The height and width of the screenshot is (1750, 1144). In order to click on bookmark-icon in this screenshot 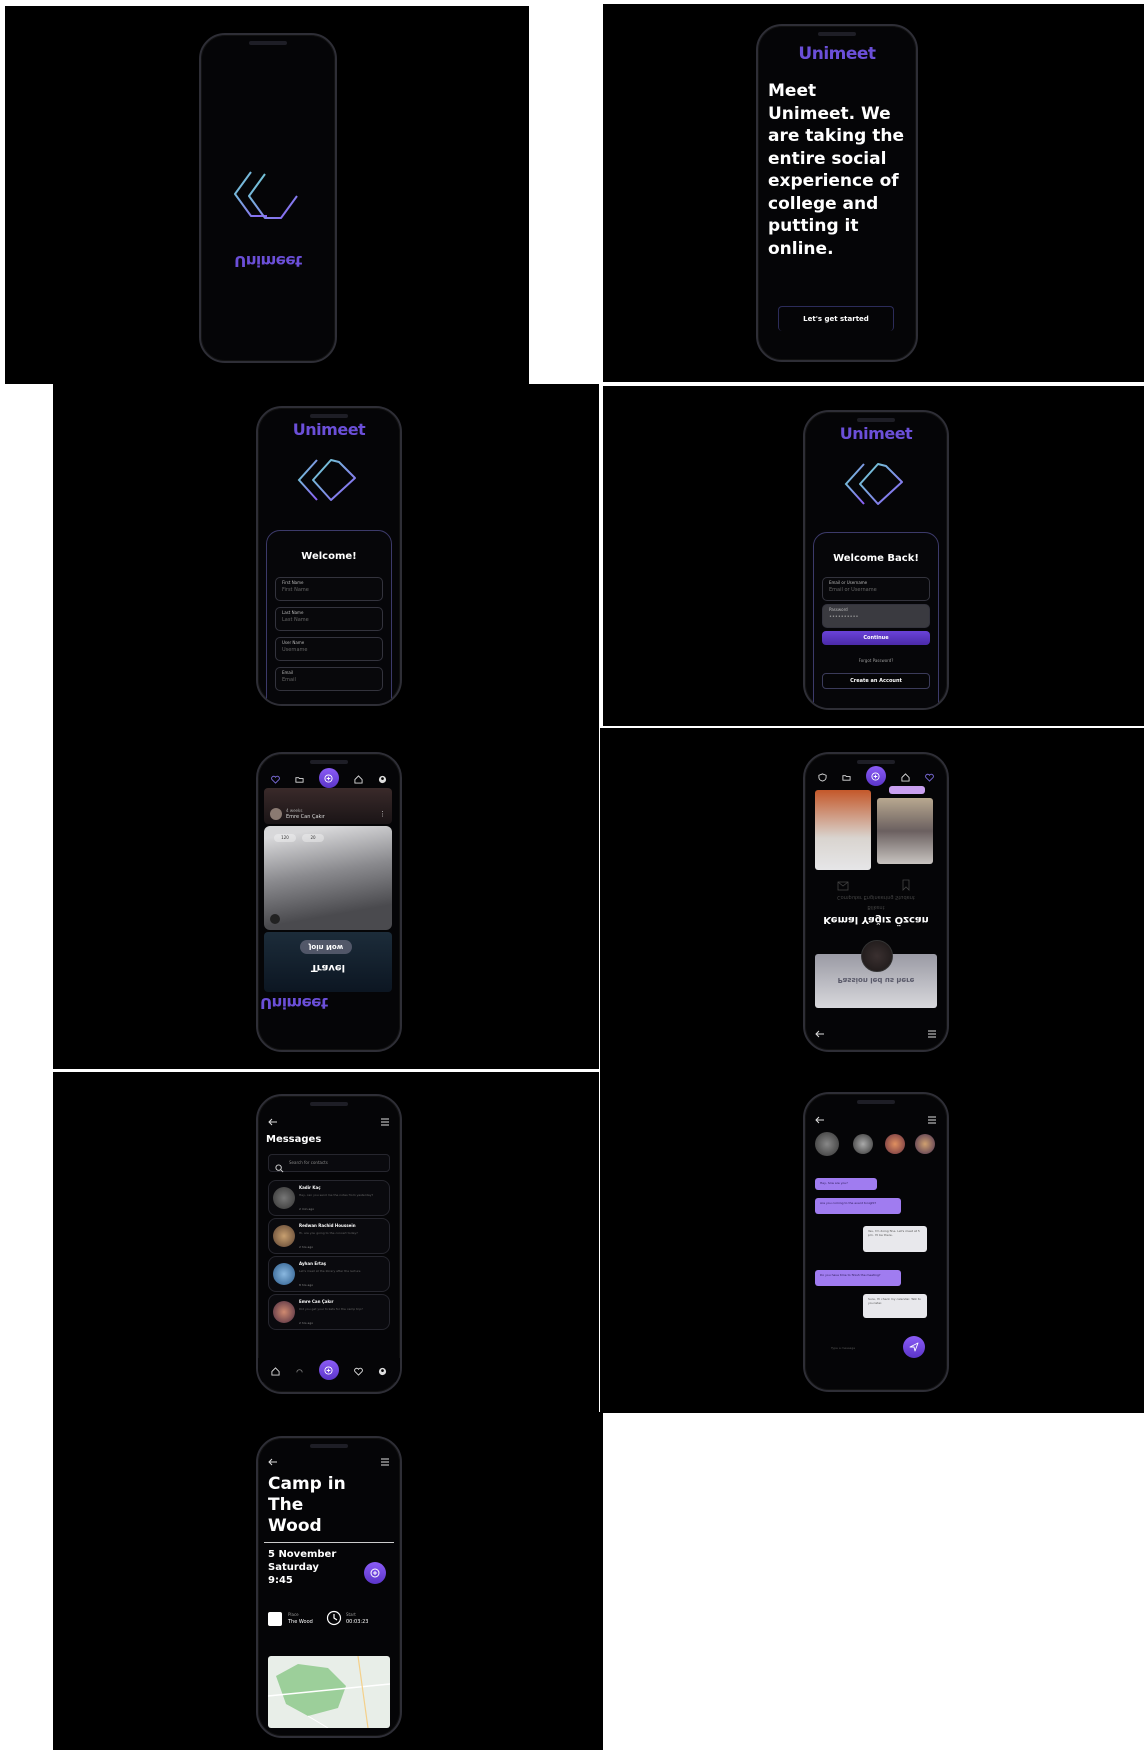, I will do `click(906, 885)`.